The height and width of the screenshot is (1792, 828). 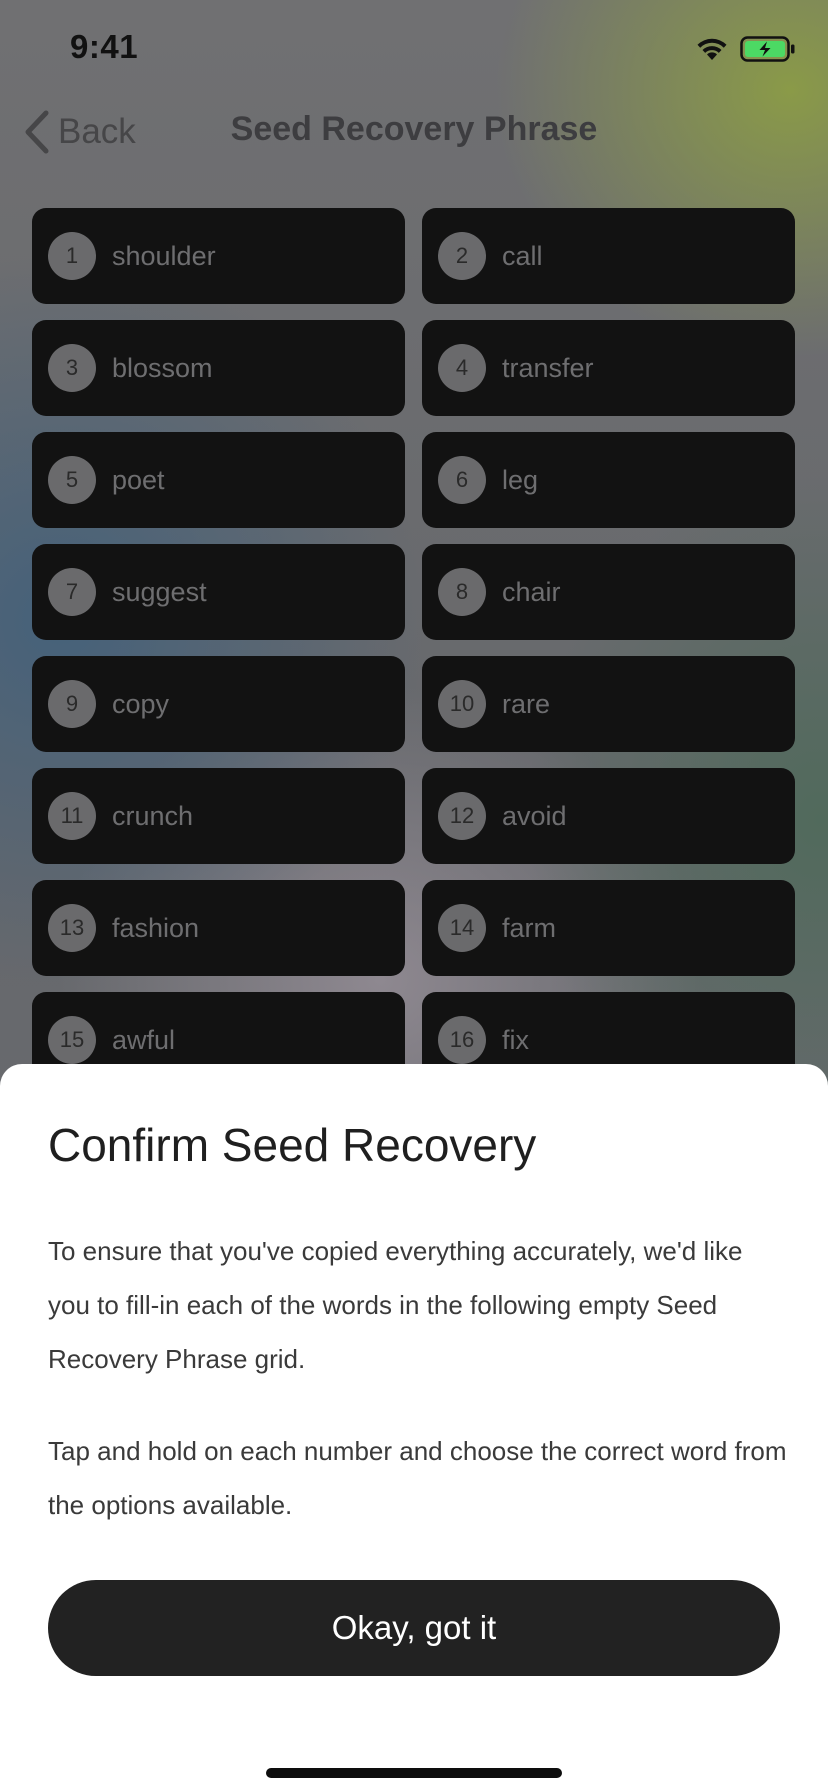 What do you see at coordinates (414, 1628) in the screenshot?
I see `okay-got-it-button: Okay, got it` at bounding box center [414, 1628].